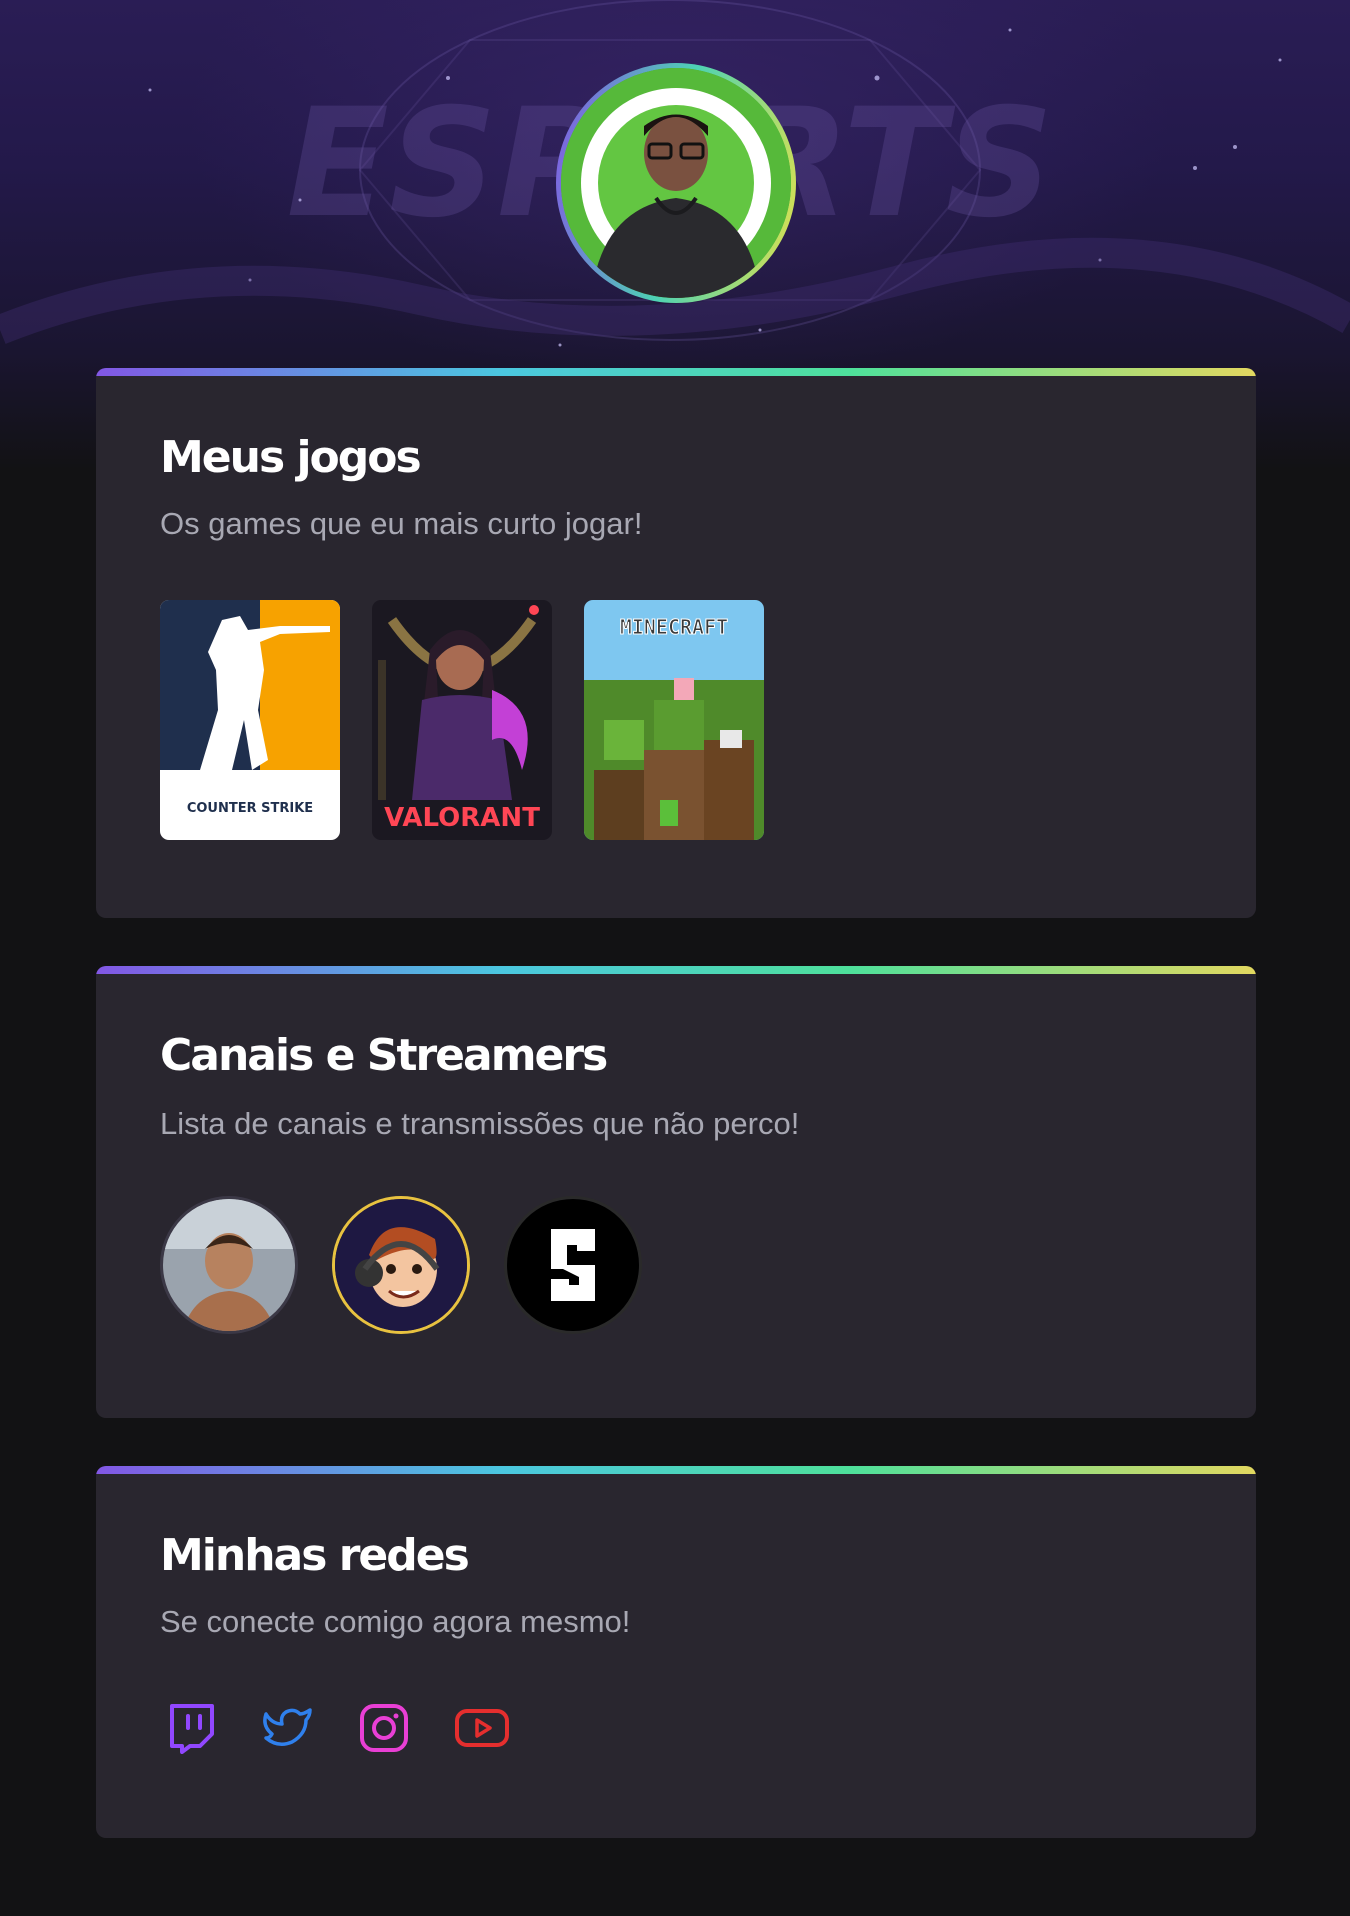 The image size is (1350, 1916). What do you see at coordinates (401, 523) in the screenshot?
I see `games-subtitle: Os games que eu mais curto jogar!` at bounding box center [401, 523].